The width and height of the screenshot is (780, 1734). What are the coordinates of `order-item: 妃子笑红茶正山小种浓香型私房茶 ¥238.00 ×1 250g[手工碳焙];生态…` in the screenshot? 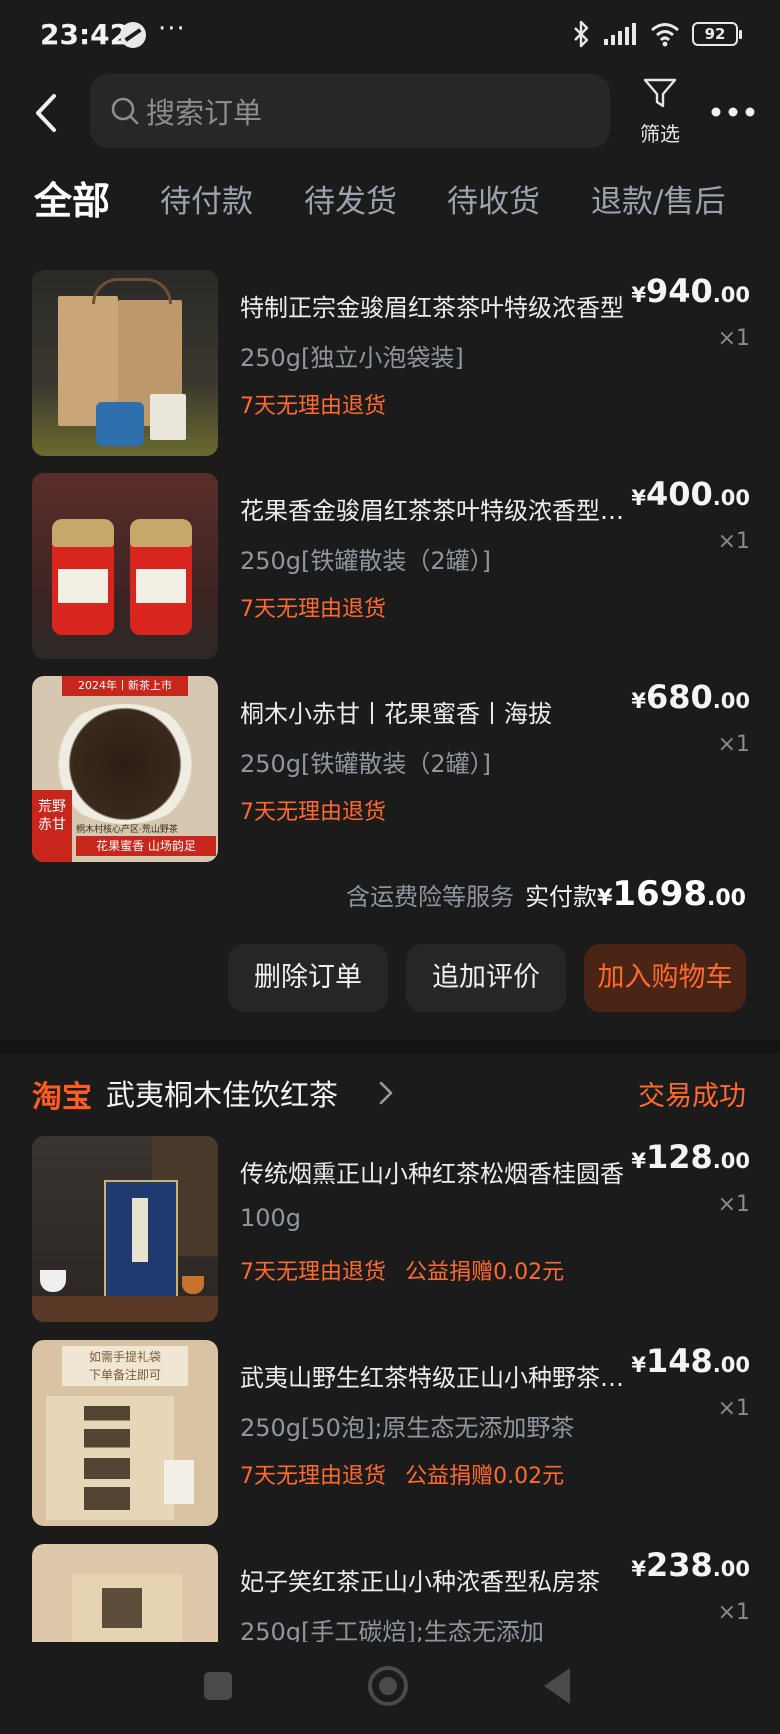 It's located at (390, 1593).